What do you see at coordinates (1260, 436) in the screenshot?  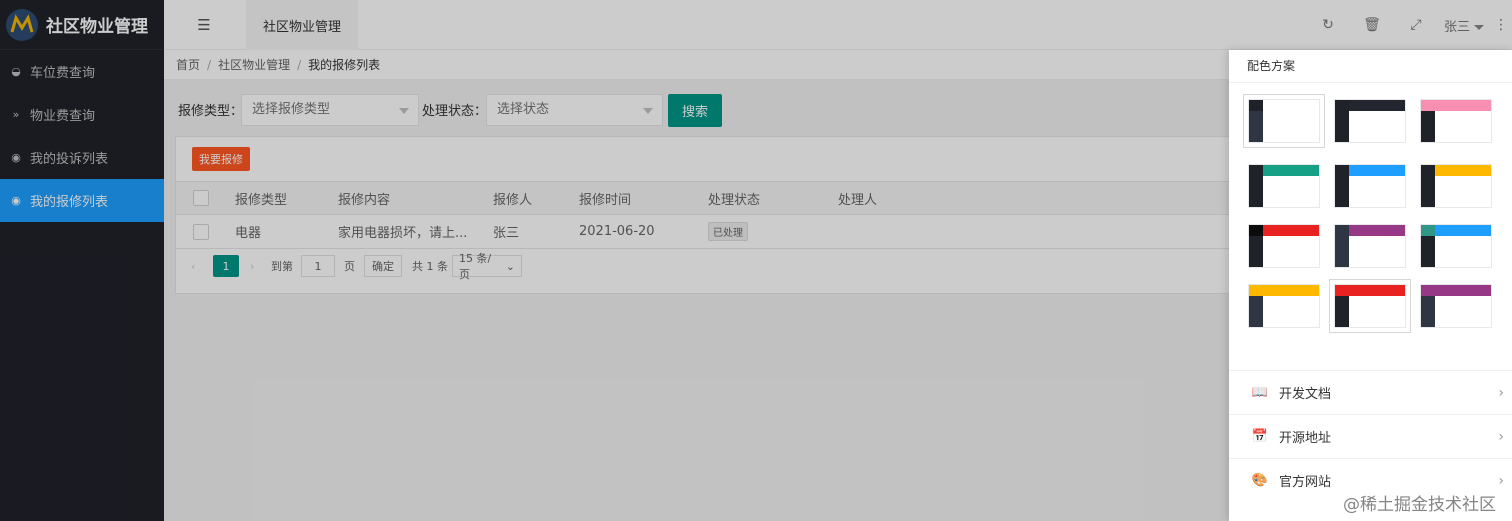 I see `calendar-icon: 📅` at bounding box center [1260, 436].